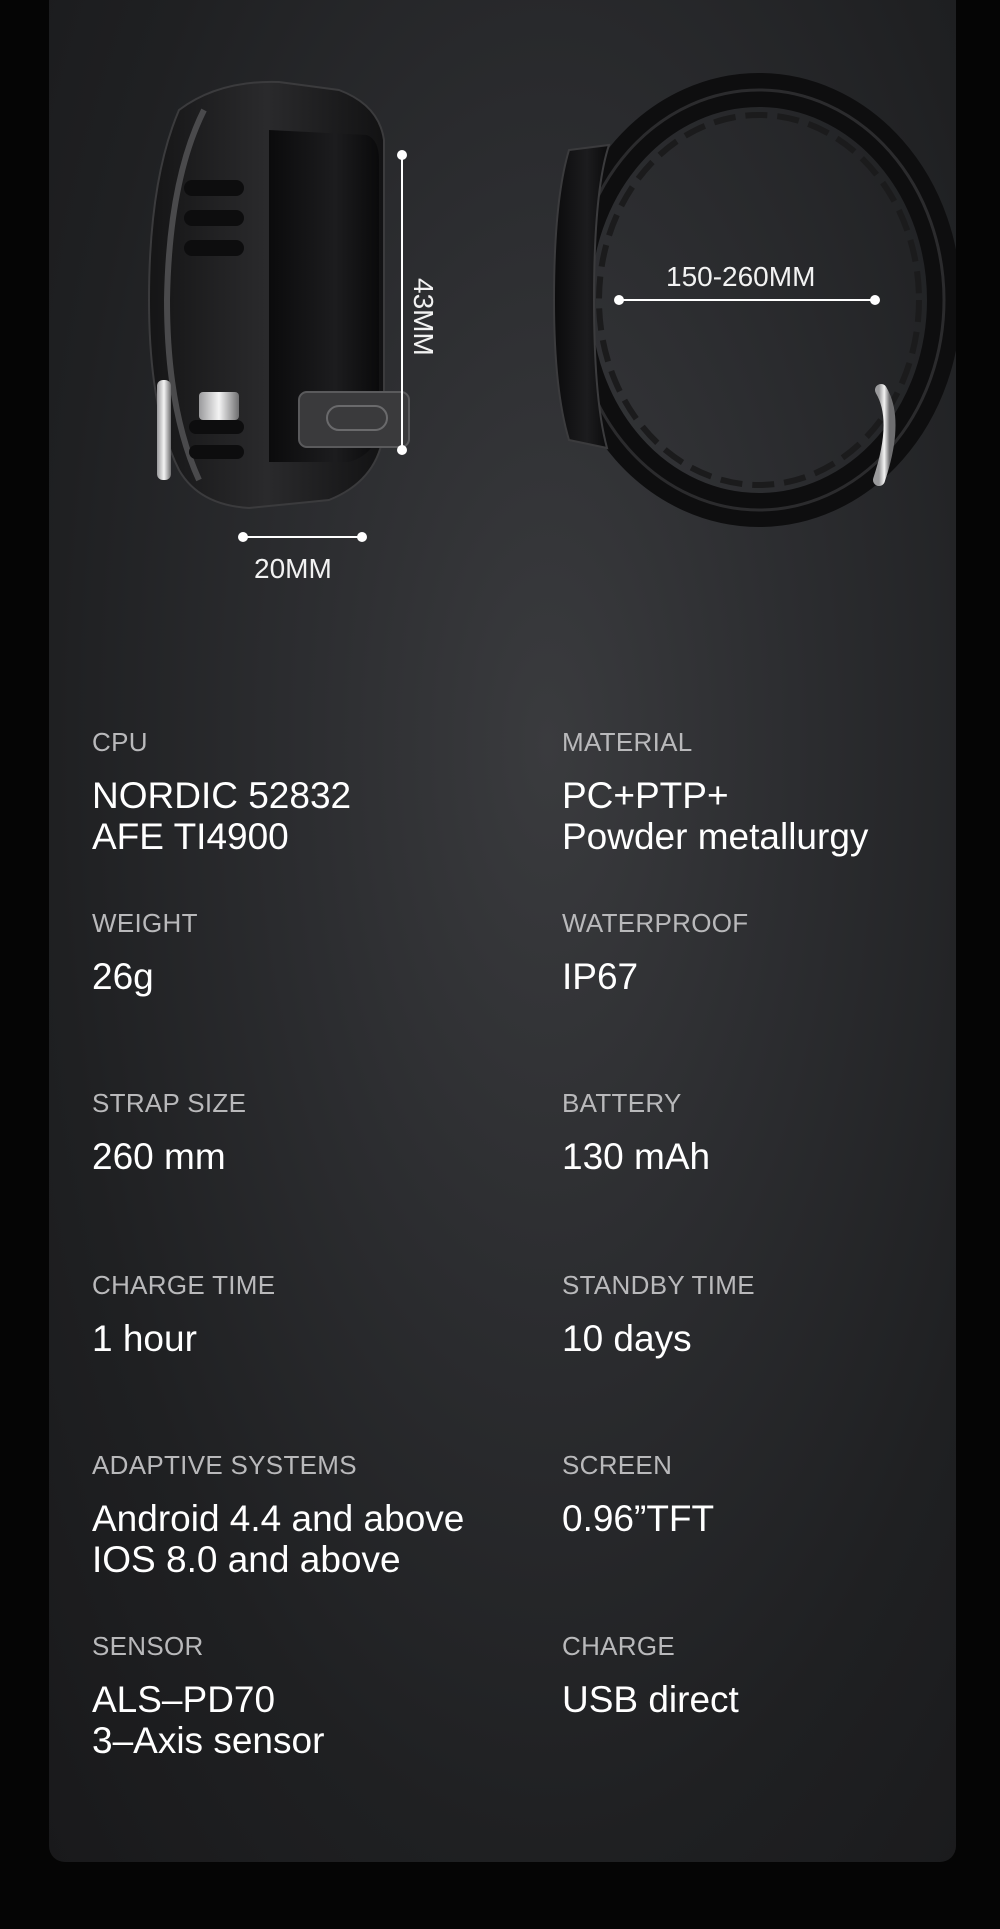 This screenshot has height=1929, width=1000. What do you see at coordinates (169, 1103) in the screenshot?
I see `spec-label: STRAP SIZE` at bounding box center [169, 1103].